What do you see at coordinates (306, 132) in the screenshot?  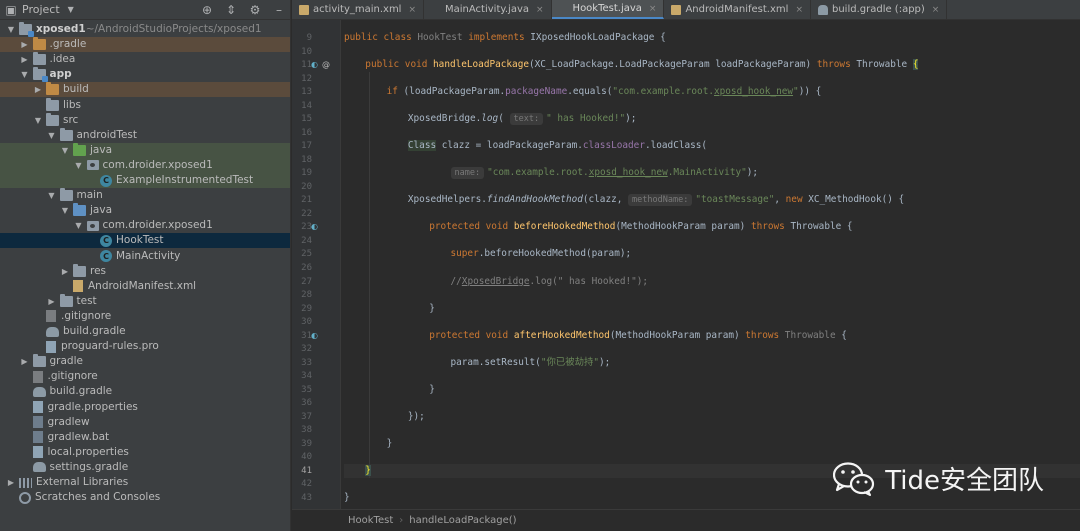 I see `line-number: 16` at bounding box center [306, 132].